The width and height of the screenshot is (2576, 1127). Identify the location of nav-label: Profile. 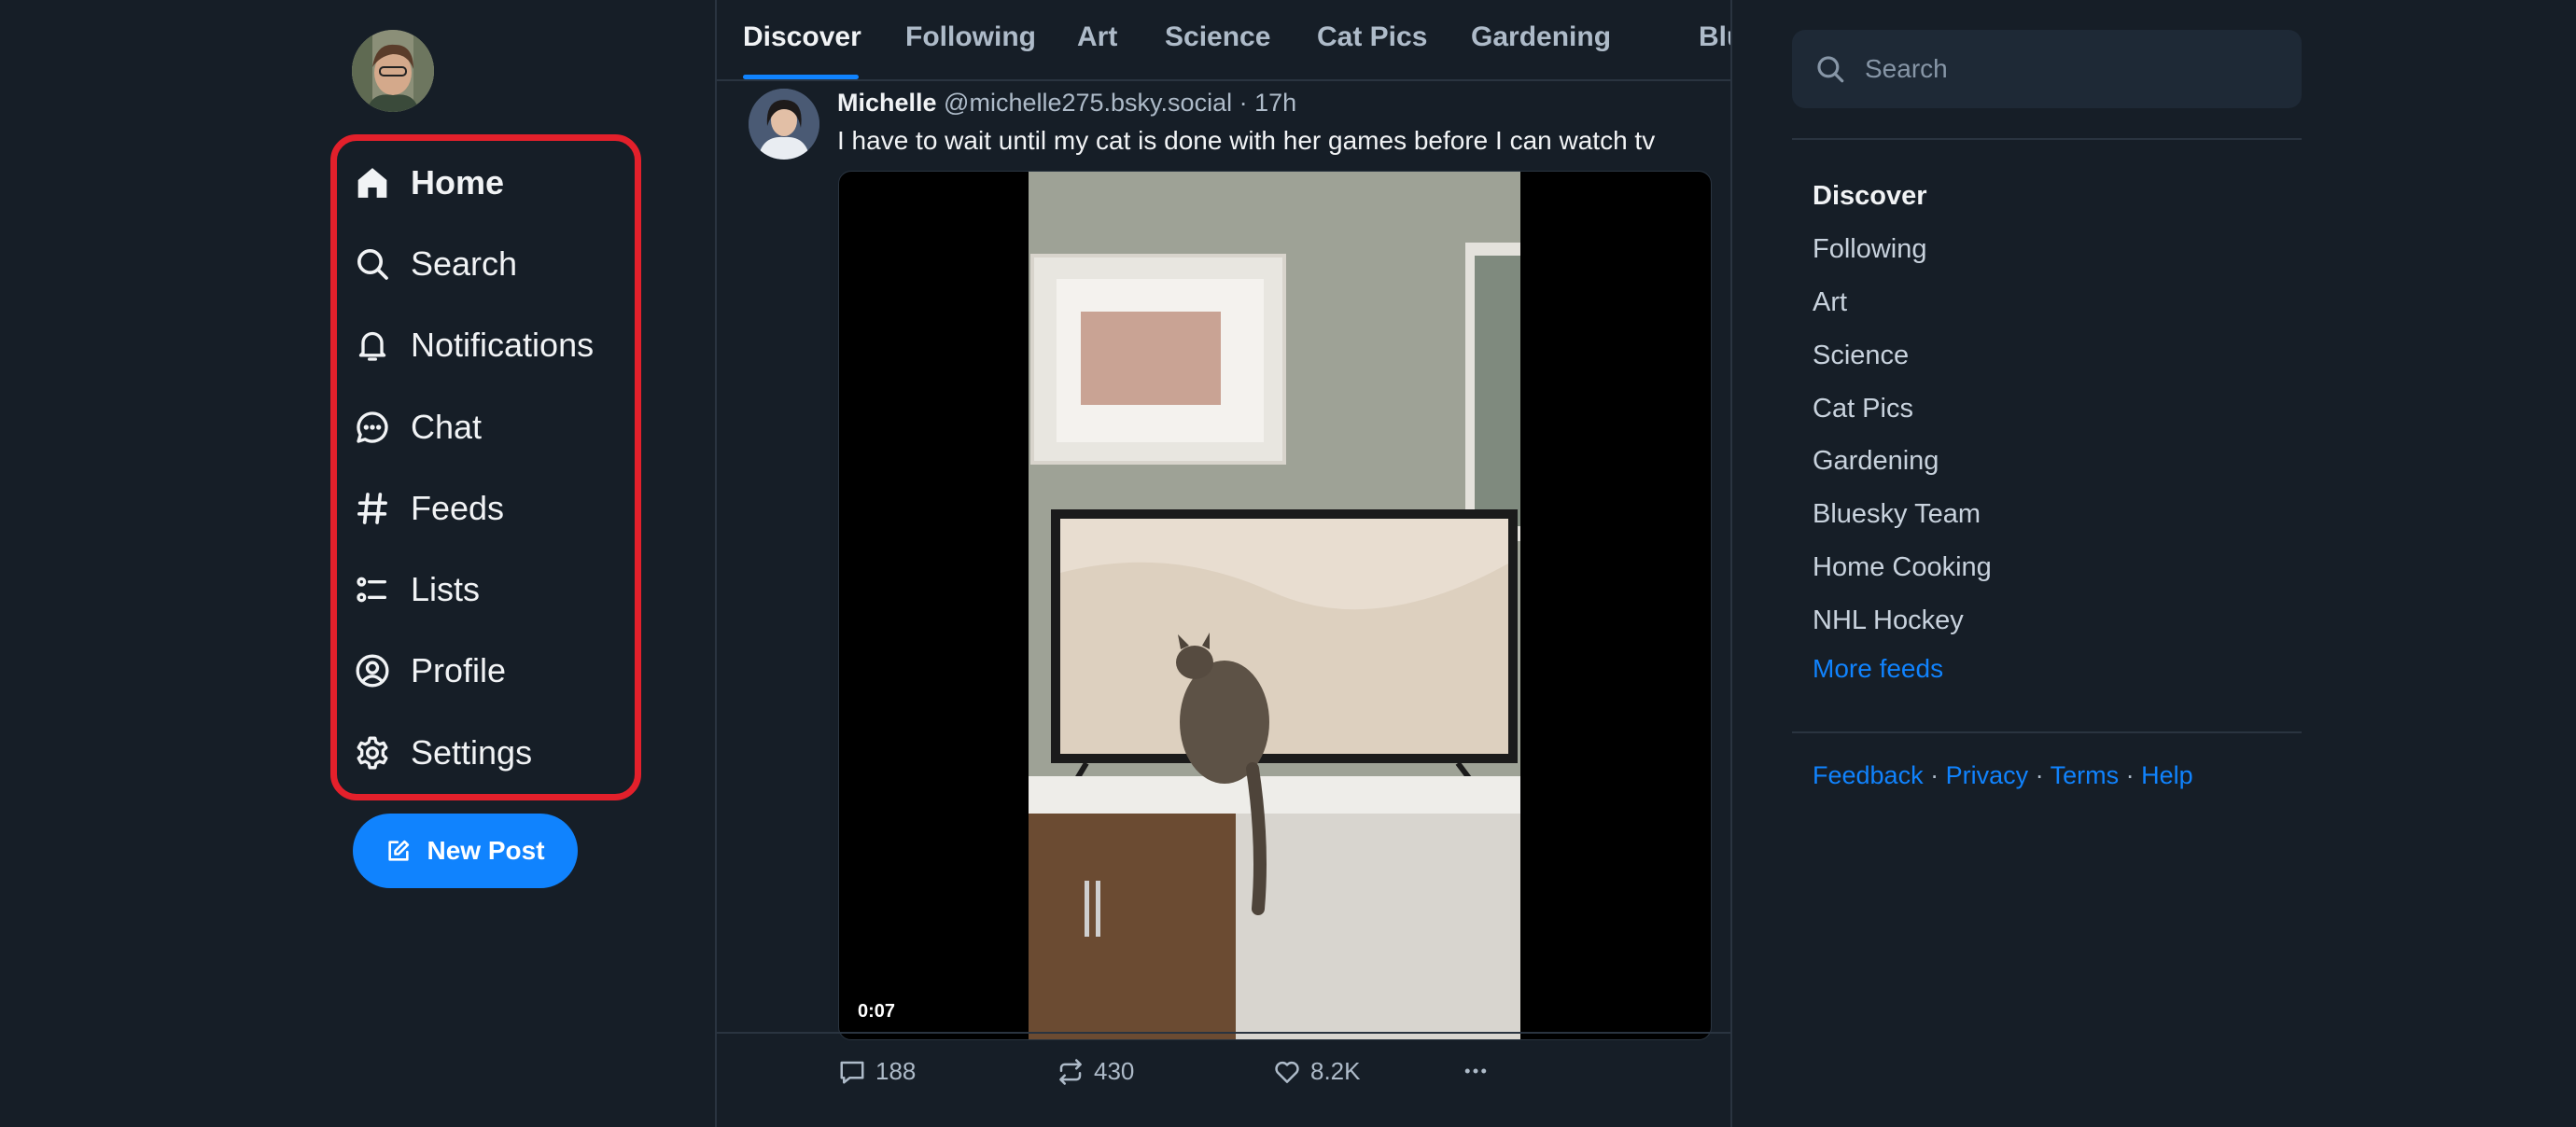
(459, 670).